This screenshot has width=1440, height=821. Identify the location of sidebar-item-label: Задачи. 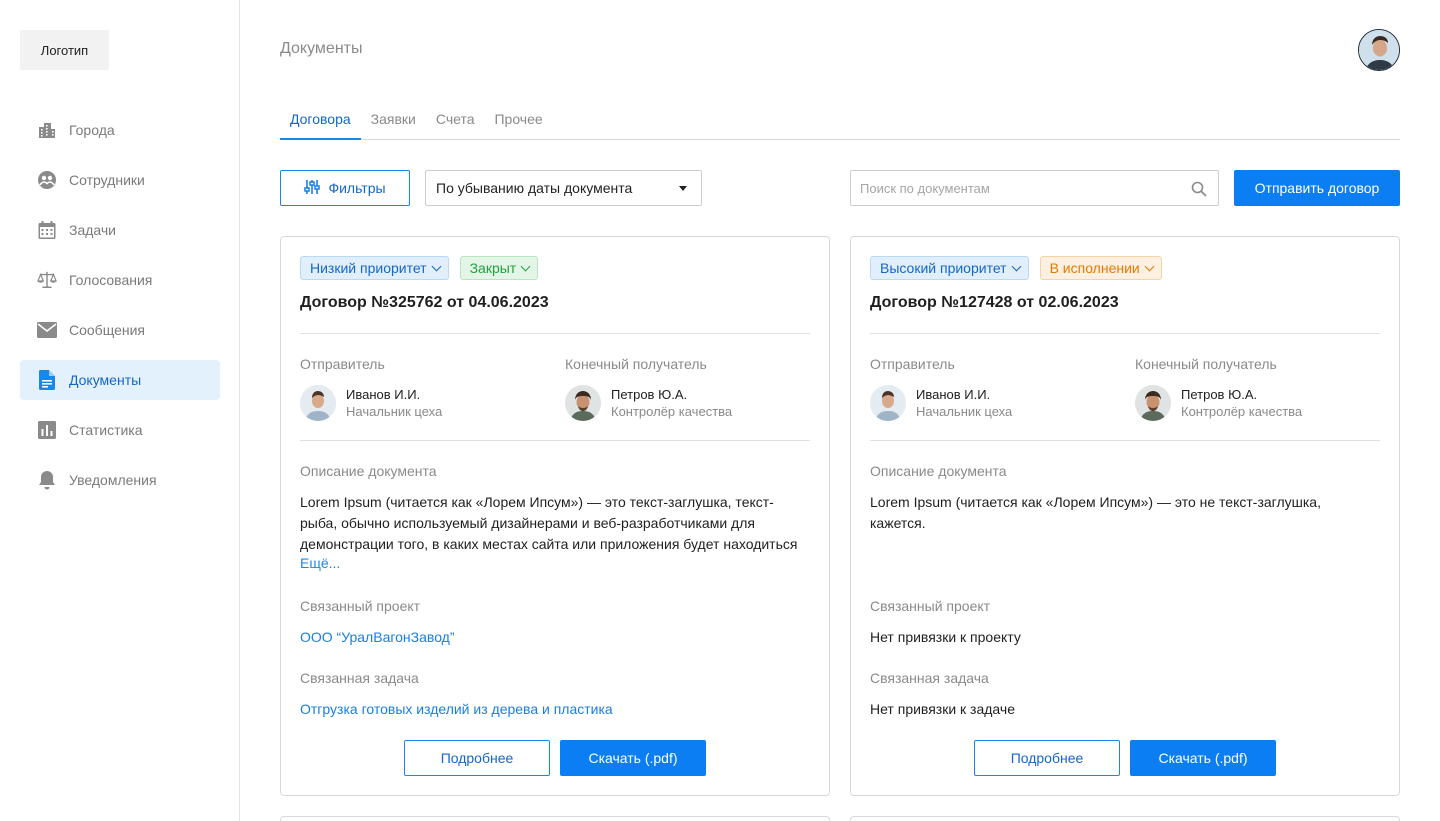
(93, 230).